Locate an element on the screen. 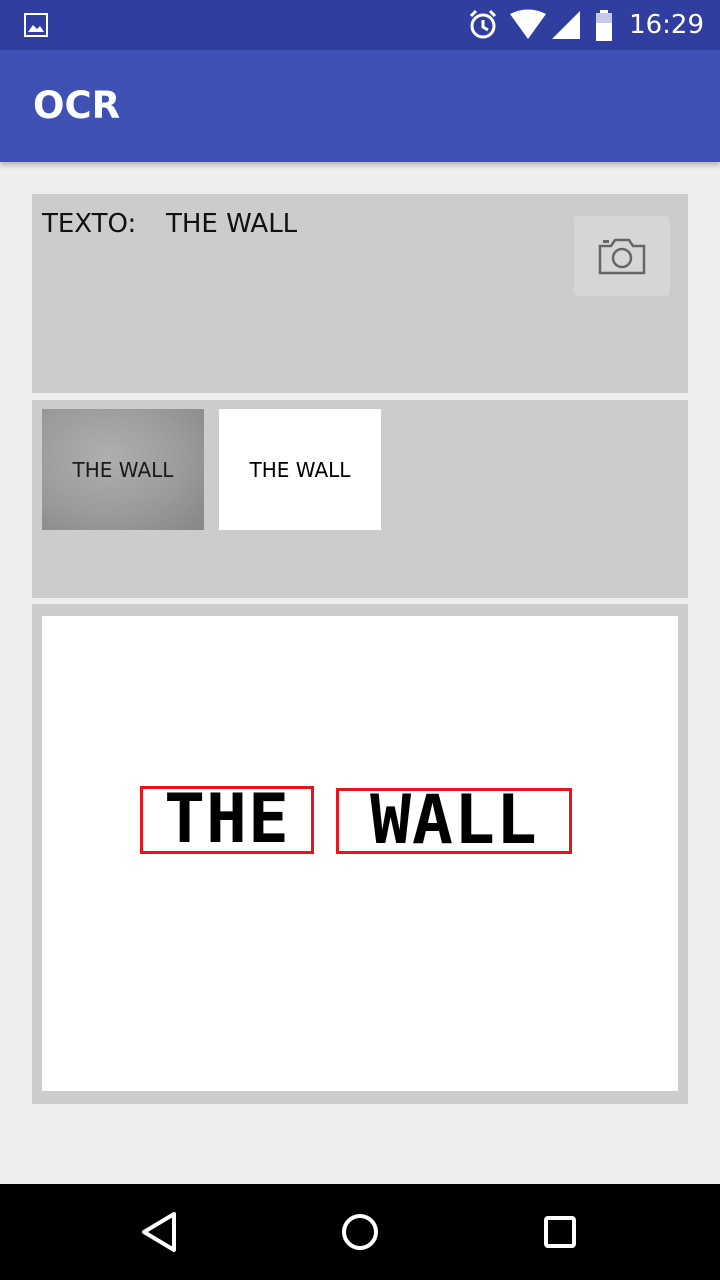 This screenshot has height=1280, width=720. status-icons is located at coordinates (540, 25).